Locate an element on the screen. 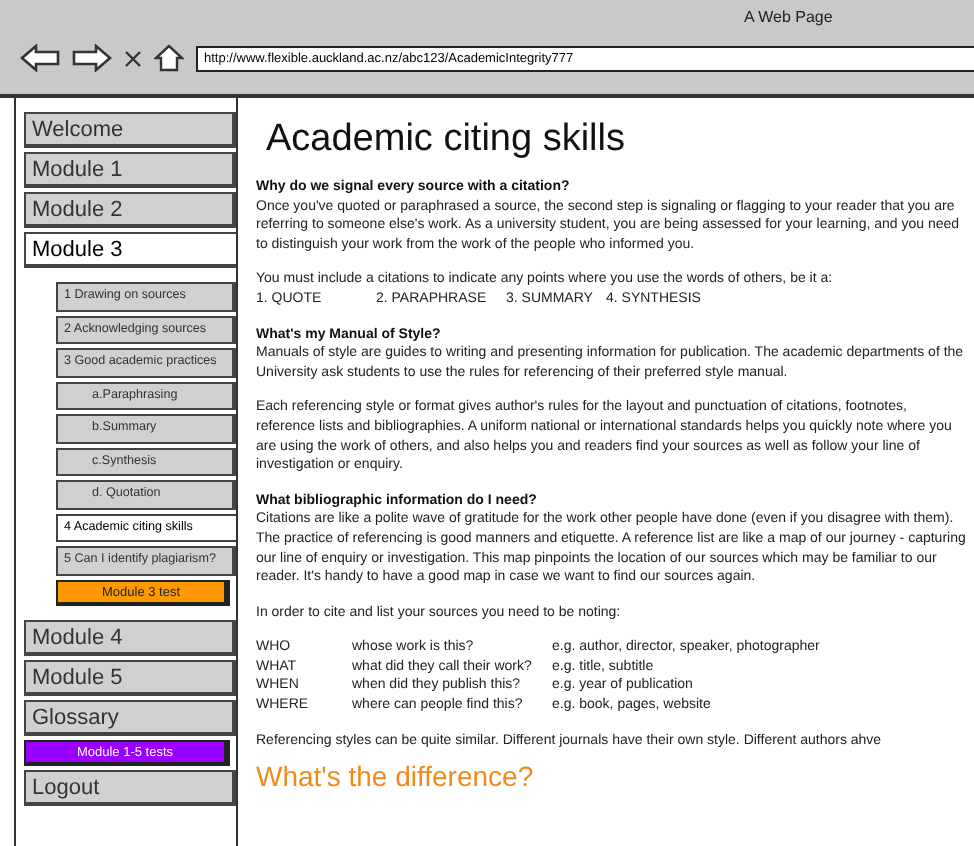 This screenshot has height=846, width=974. nav-item: Glossary is located at coordinates (130, 717).